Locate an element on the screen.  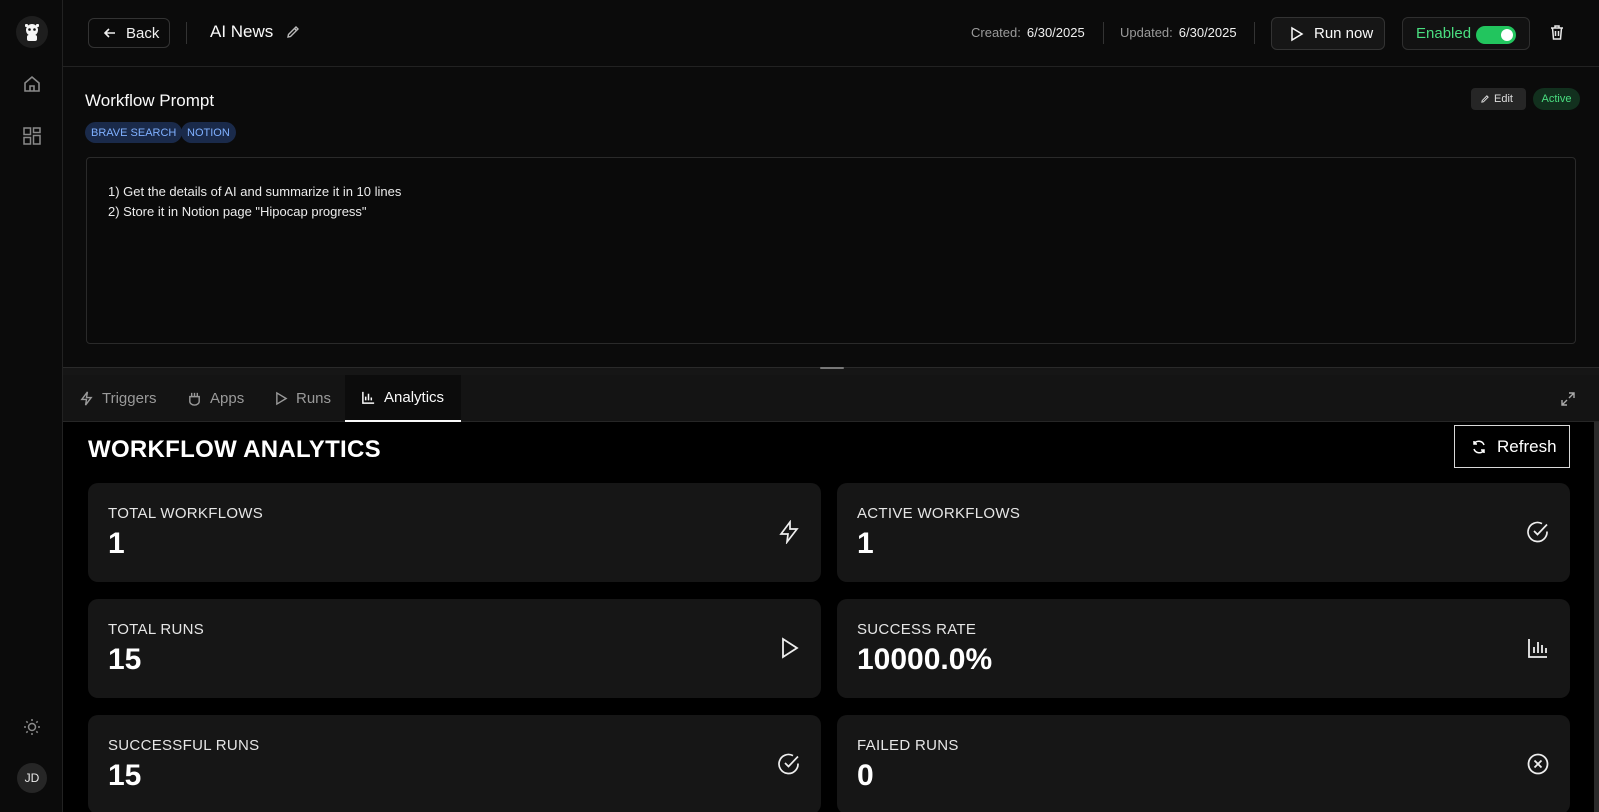
left-sidebar: JD is located at coordinates (31, 406).